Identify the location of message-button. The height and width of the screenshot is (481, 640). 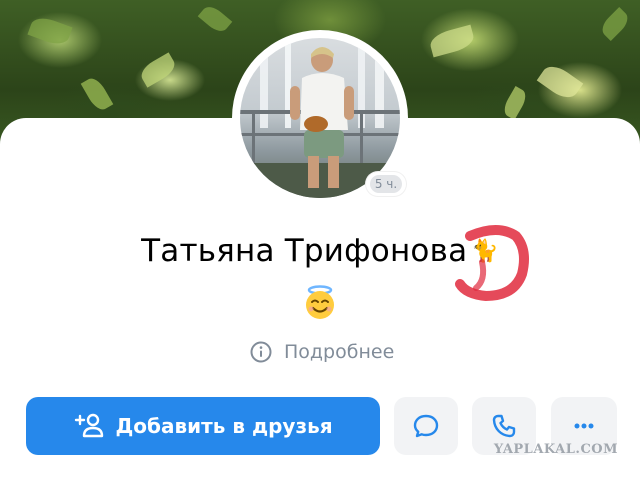
(426, 426).